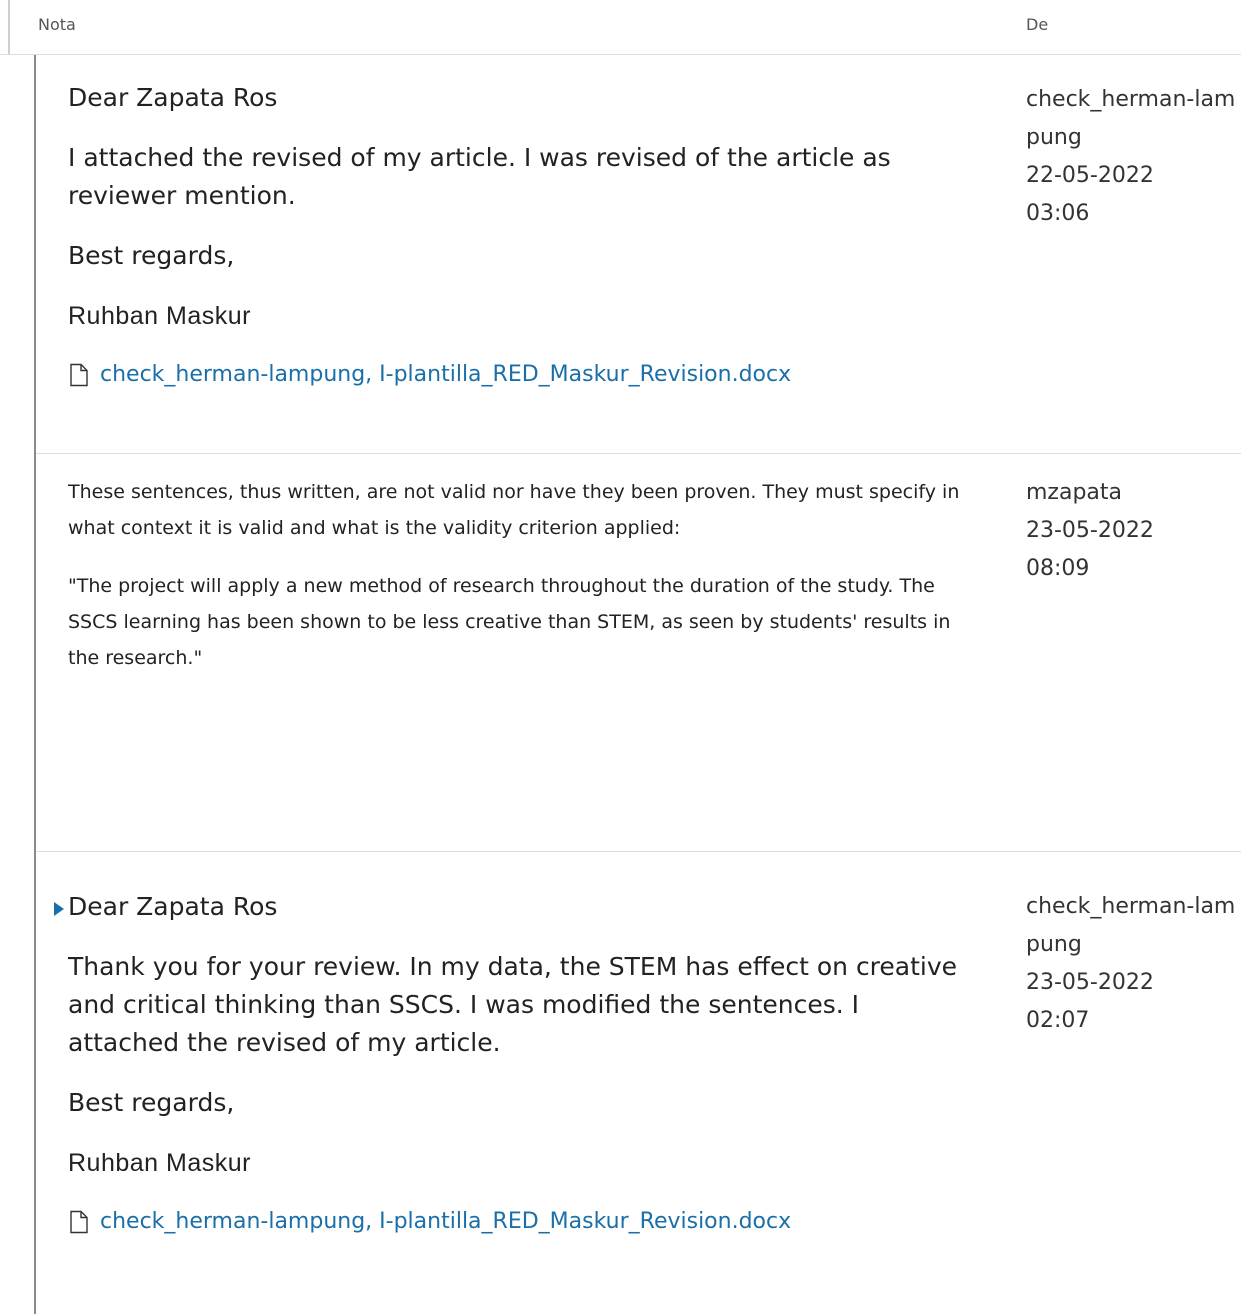 Image resolution: width=1241 pixels, height=1314 pixels. Describe the element at coordinates (1037, 24) in the screenshot. I see `header-from-column: De` at that location.